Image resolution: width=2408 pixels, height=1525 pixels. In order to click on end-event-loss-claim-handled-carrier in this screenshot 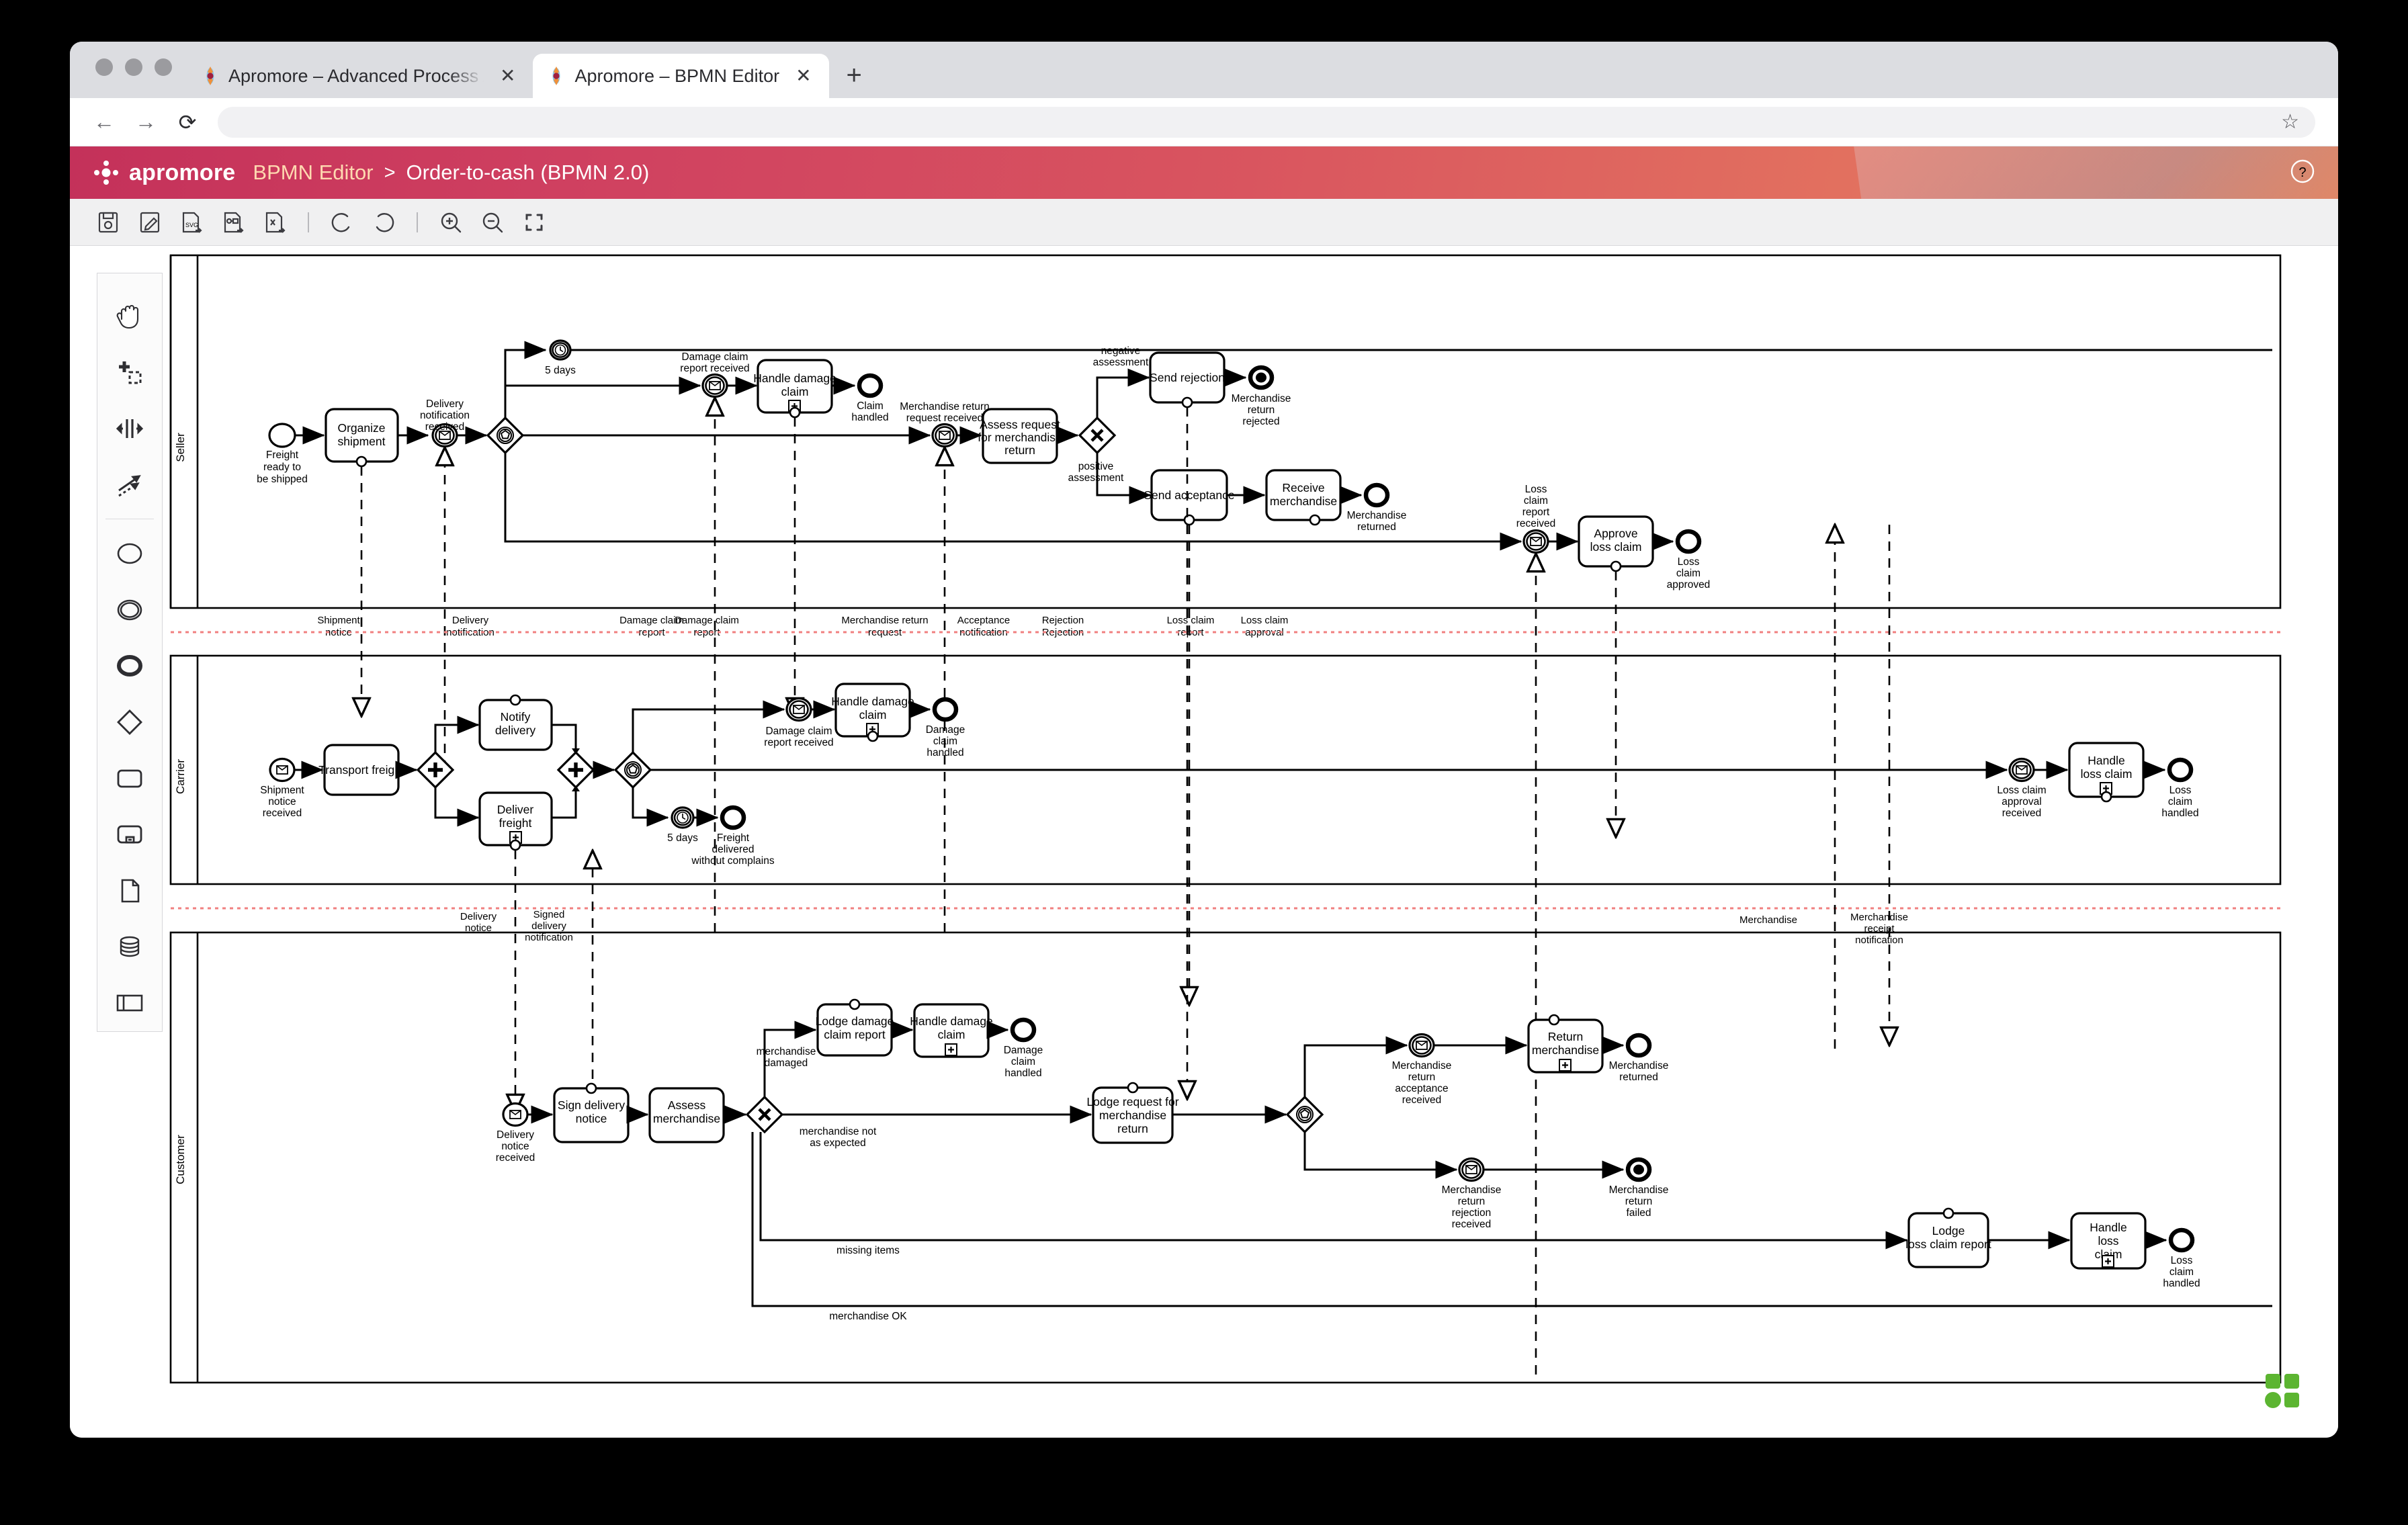, I will do `click(2180, 770)`.